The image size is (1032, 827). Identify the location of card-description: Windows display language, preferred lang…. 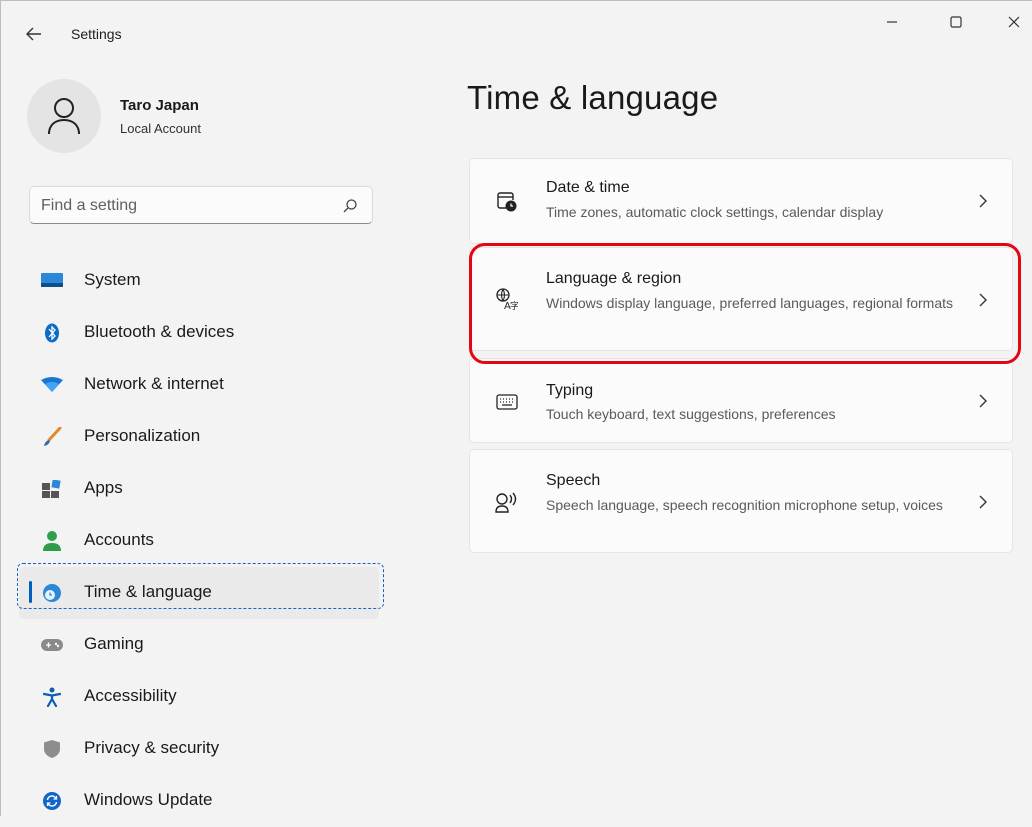
(750, 303).